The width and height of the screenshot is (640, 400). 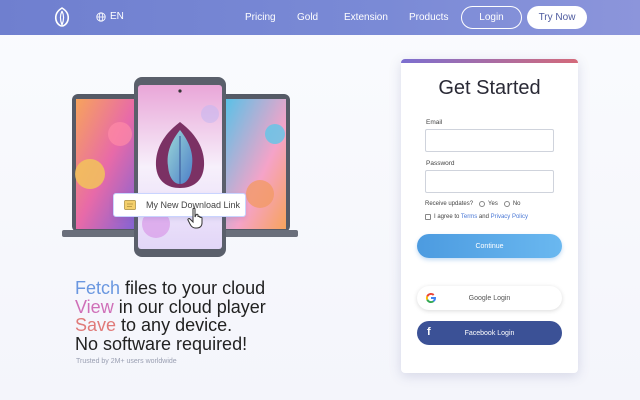 I want to click on tagline-fetch-keyword: Fetch, so click(x=98, y=288).